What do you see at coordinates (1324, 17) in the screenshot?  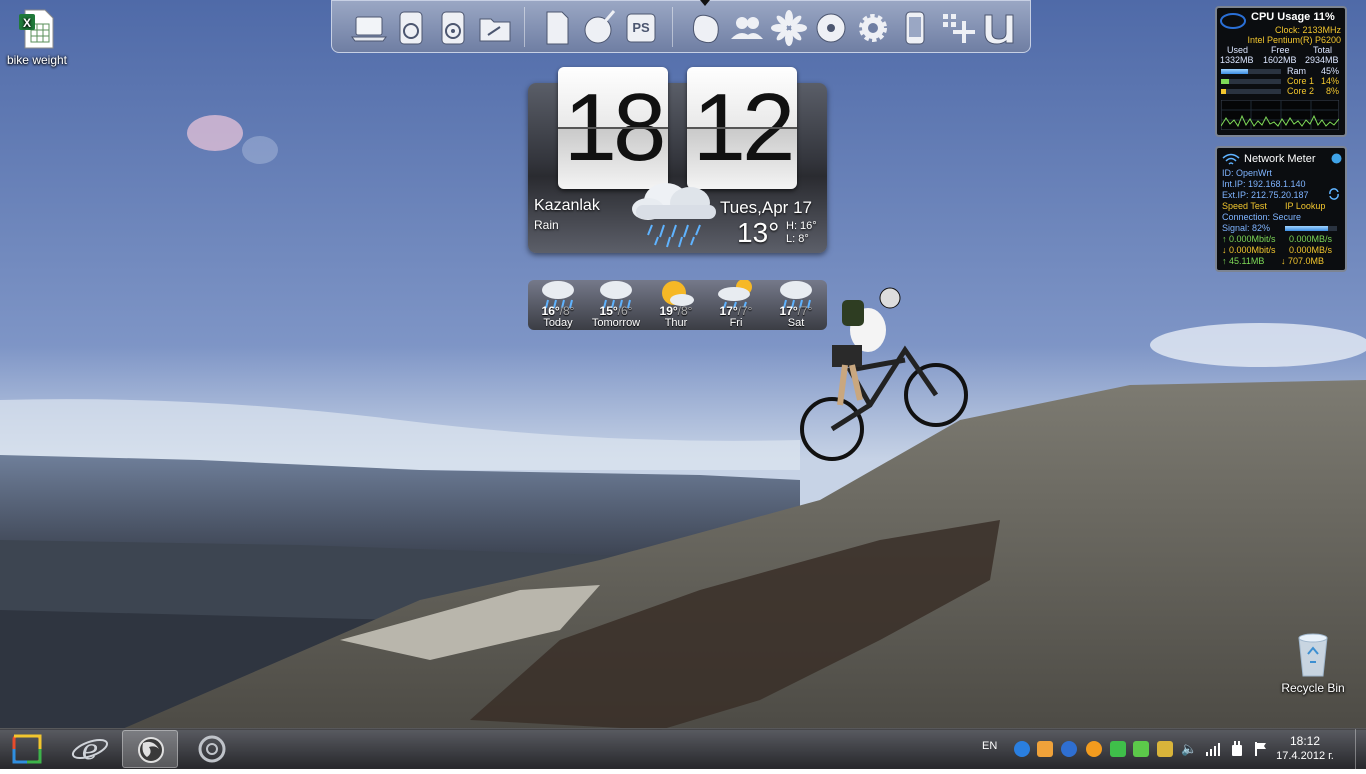 I see `cpu-usage-value: 11%` at bounding box center [1324, 17].